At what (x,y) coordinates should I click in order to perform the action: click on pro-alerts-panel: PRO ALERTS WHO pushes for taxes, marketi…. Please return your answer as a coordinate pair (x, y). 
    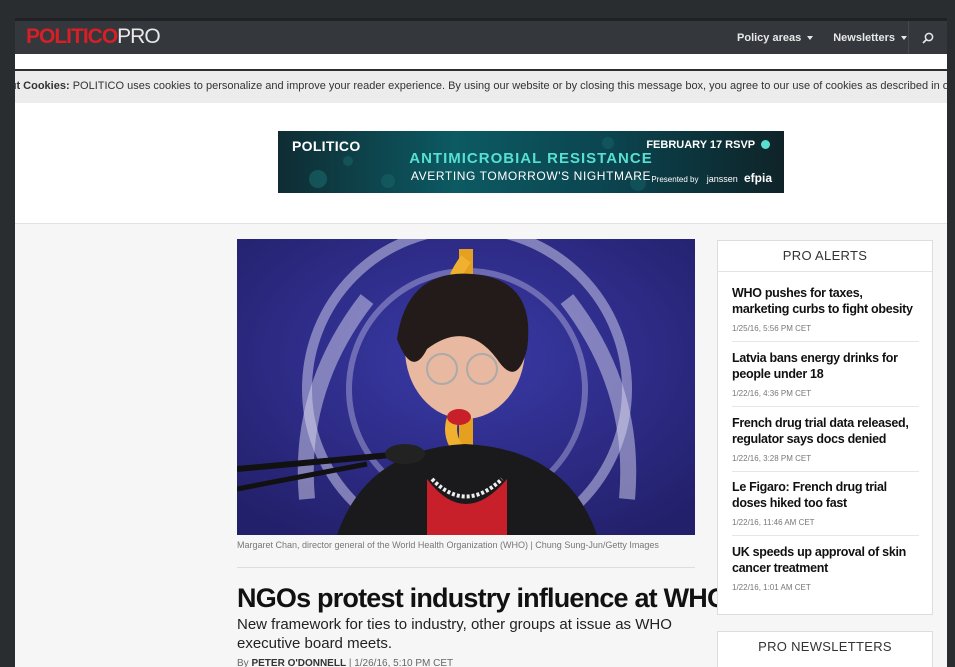
    Looking at the image, I should click on (825, 427).